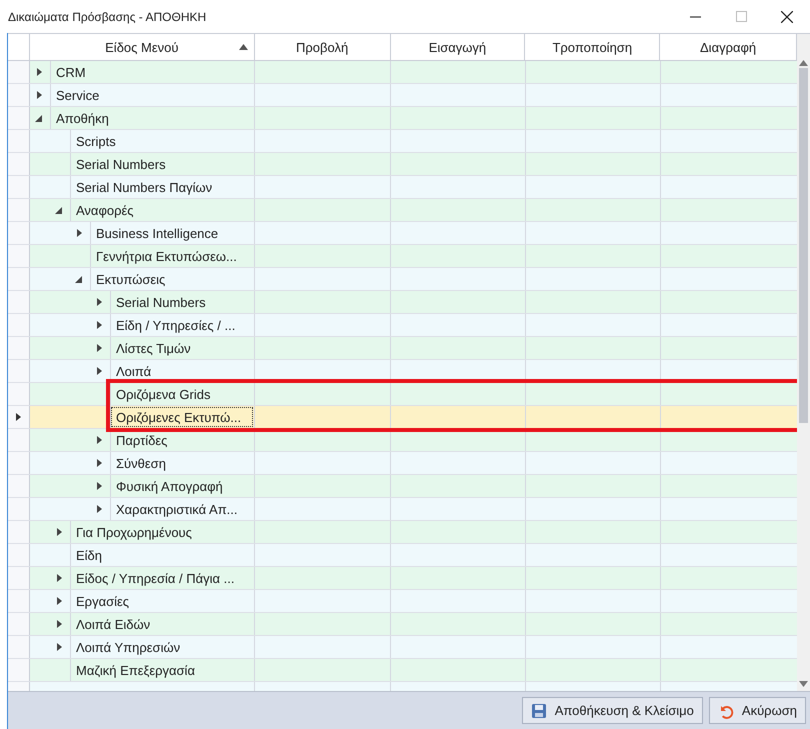 The width and height of the screenshot is (810, 729). Describe the element at coordinates (402, 210) in the screenshot. I see `table-row: Αναφορές` at that location.